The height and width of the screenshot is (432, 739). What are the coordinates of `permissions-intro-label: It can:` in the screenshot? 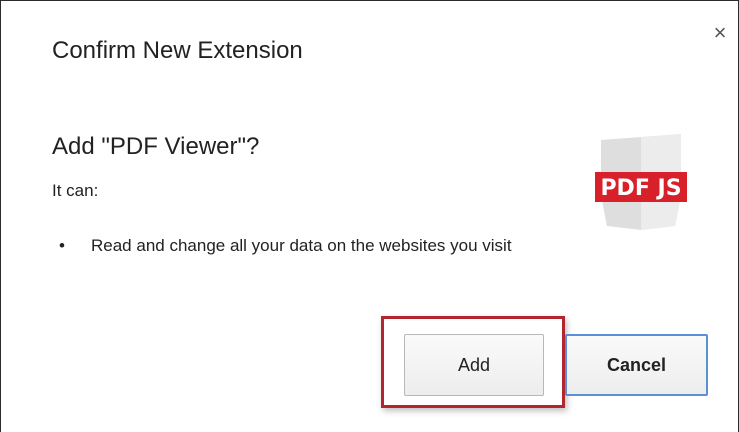 It's located at (75, 190).